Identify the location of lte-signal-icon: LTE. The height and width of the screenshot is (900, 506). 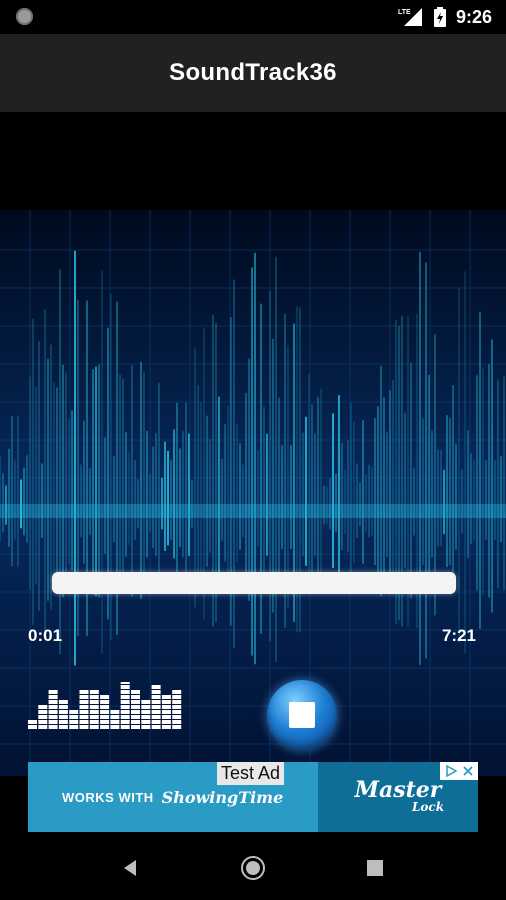
(410, 17).